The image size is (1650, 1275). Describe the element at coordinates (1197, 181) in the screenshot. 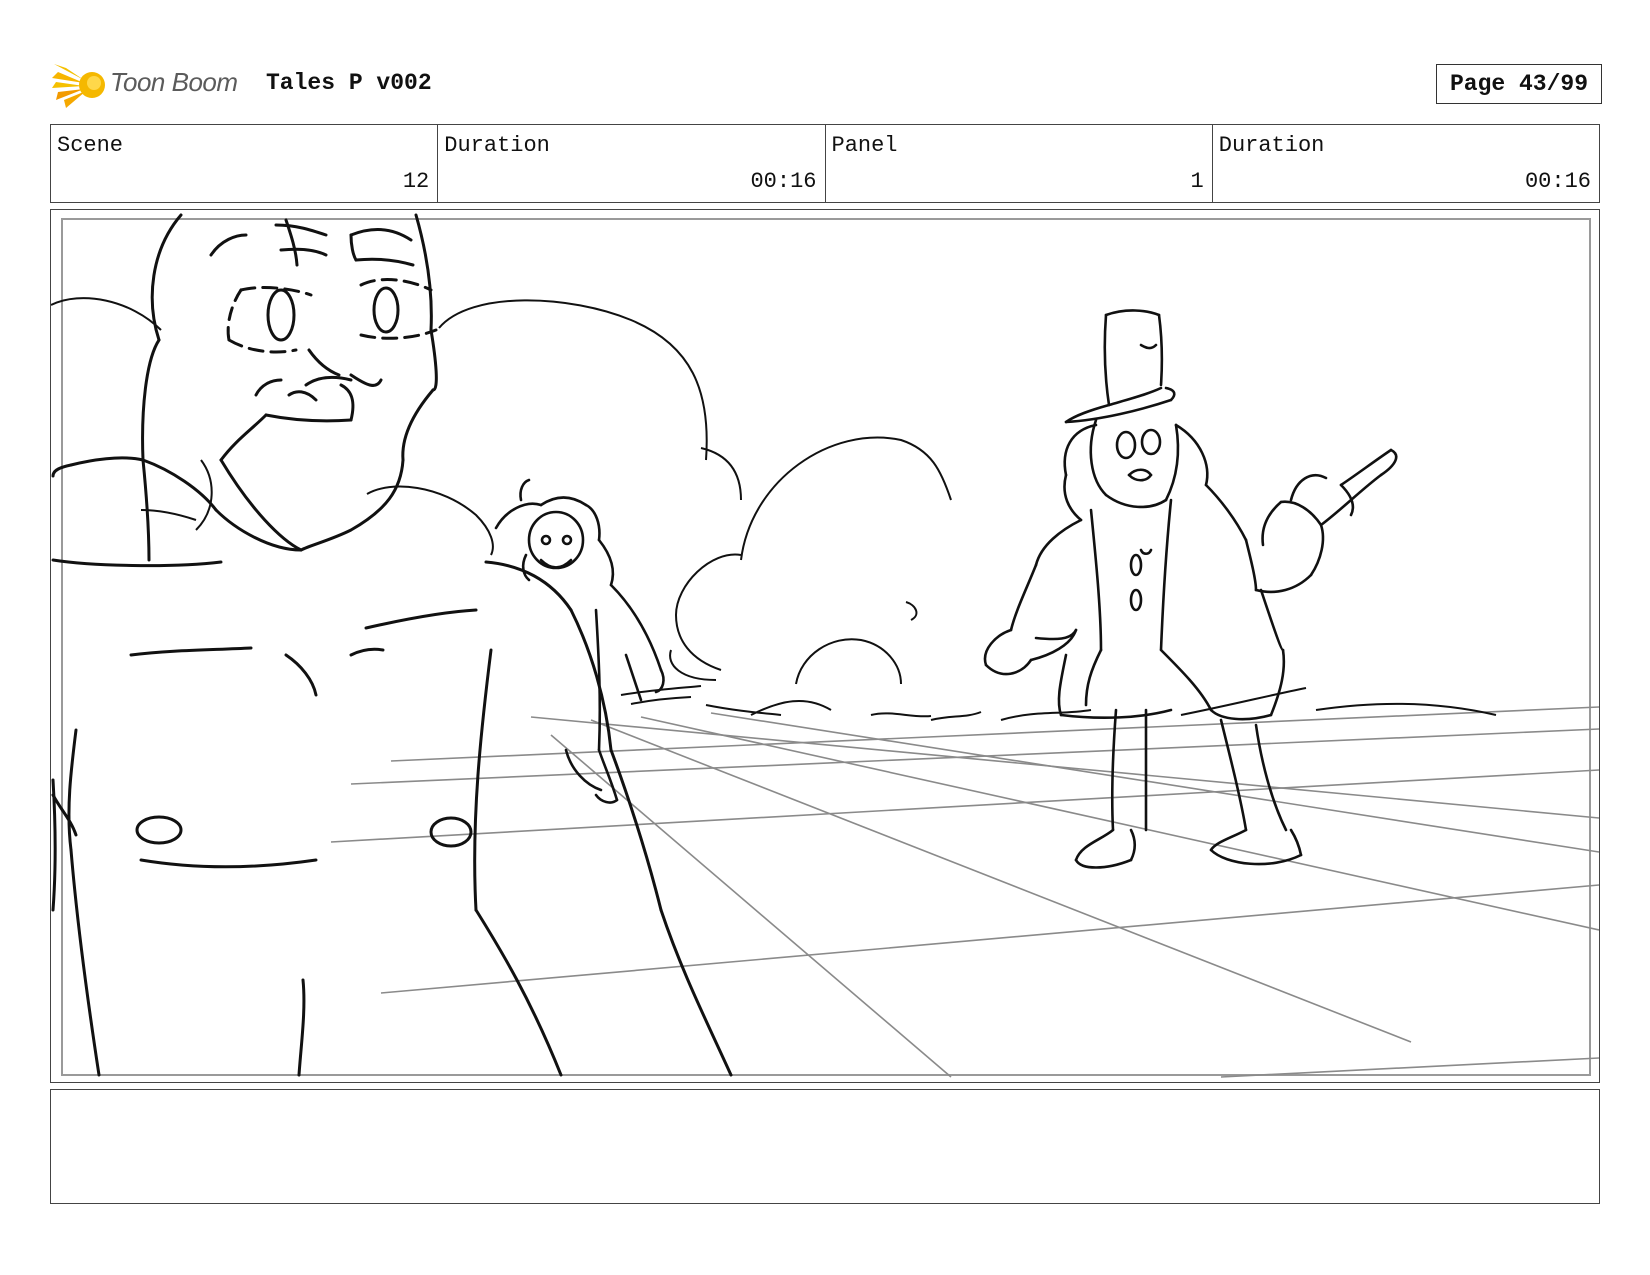

I see `panel-value: 1` at that location.